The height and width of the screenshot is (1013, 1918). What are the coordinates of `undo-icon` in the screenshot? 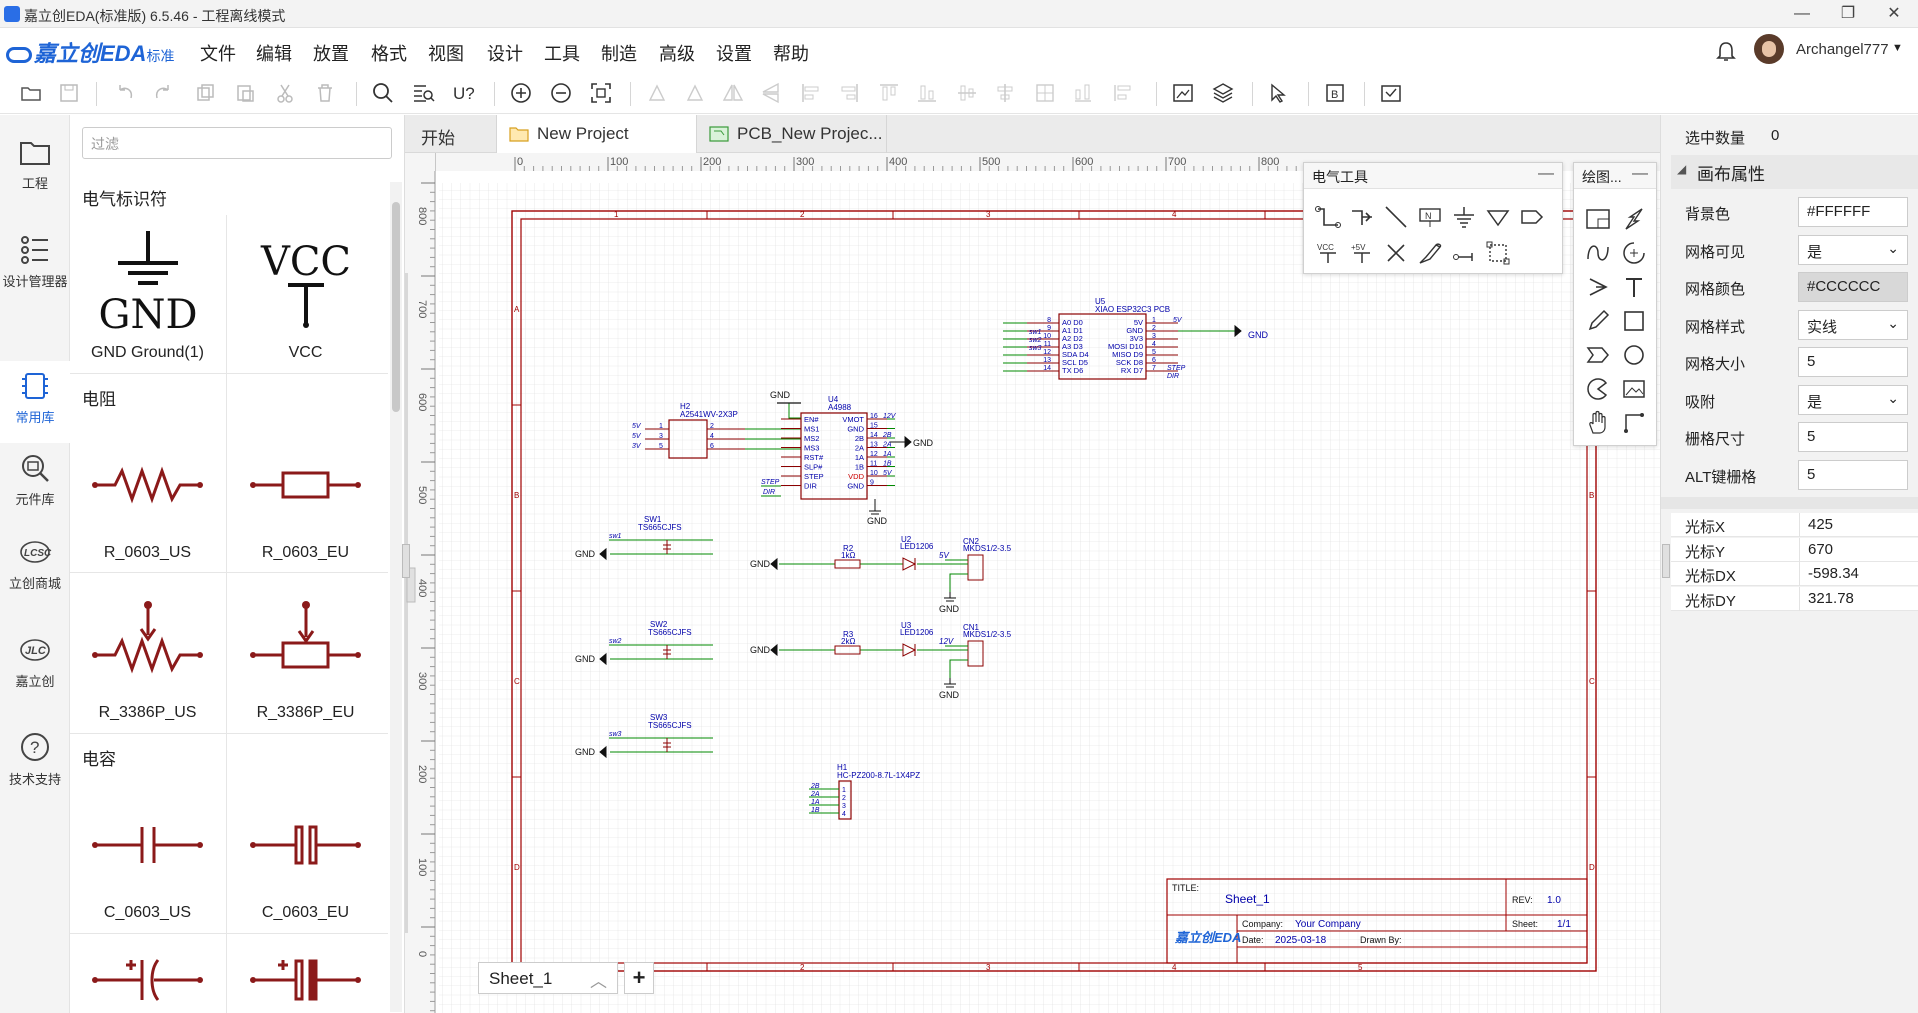 It's located at (125, 93).